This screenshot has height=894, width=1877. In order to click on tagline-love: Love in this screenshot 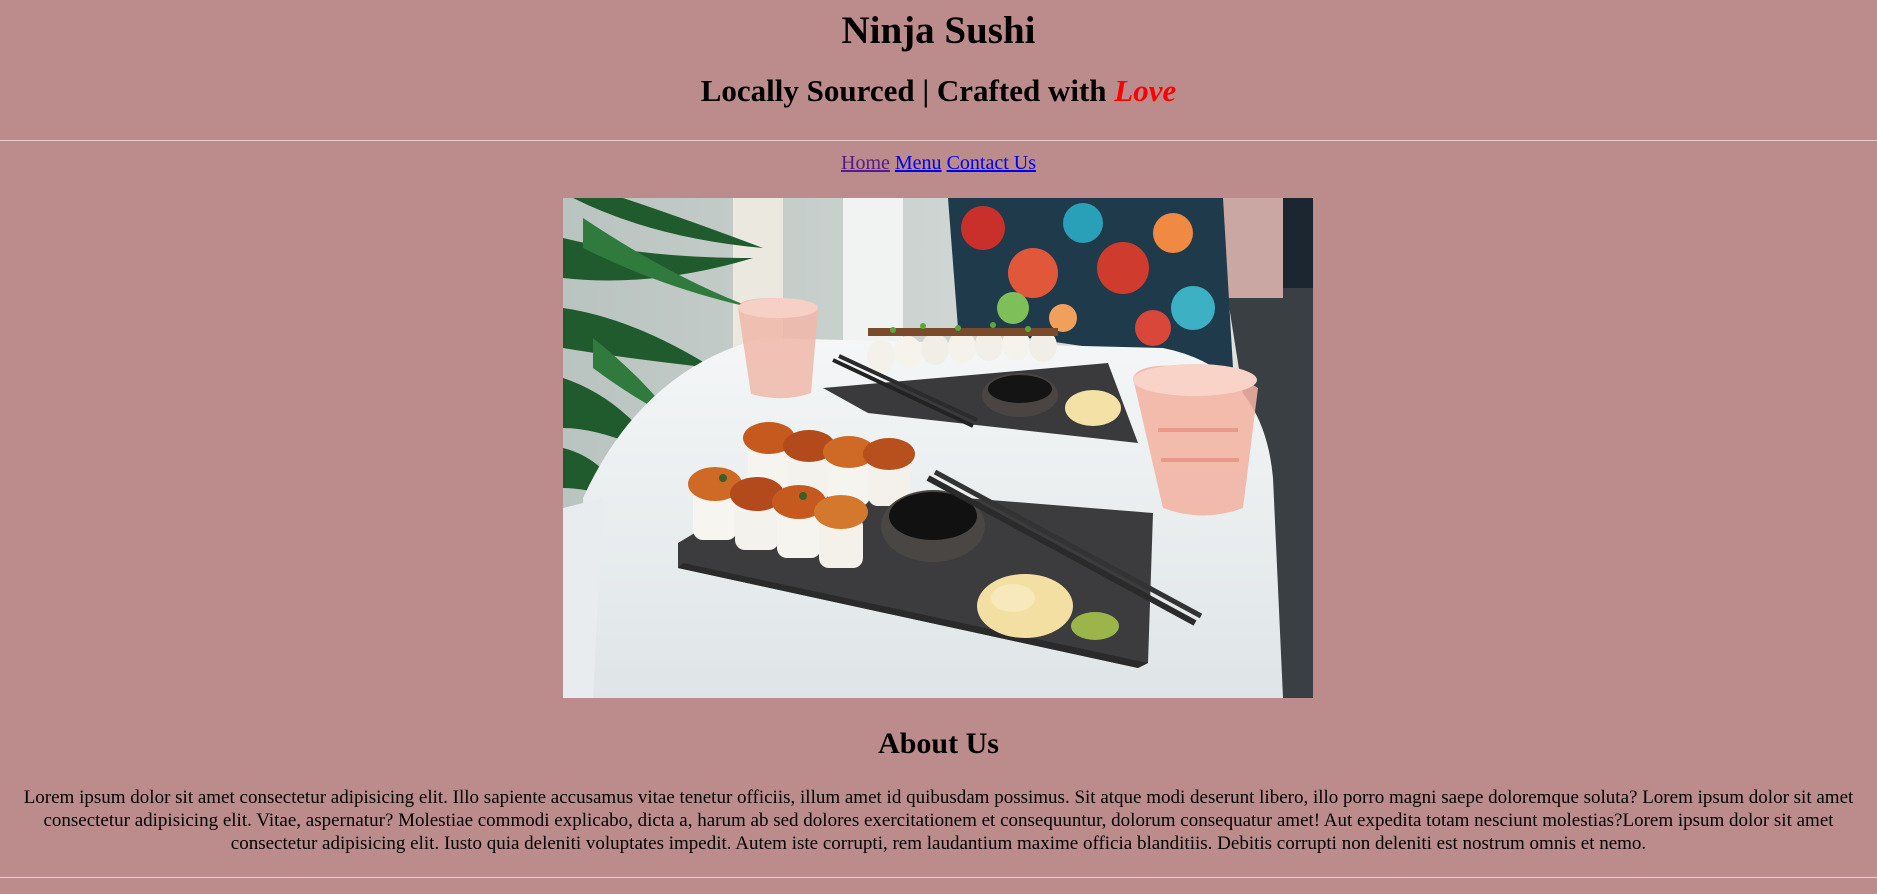, I will do `click(1145, 90)`.